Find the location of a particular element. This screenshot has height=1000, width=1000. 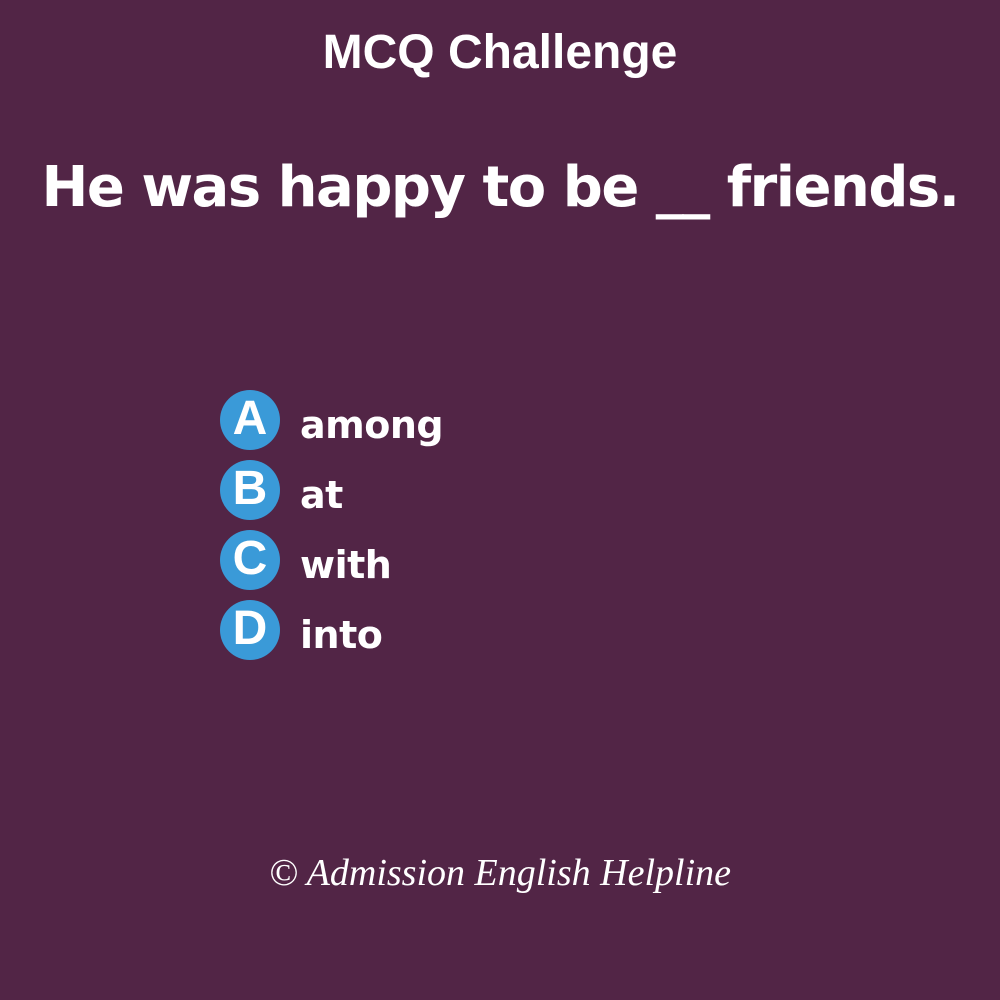

page-title: MCQ Challenge is located at coordinates (500, 52).